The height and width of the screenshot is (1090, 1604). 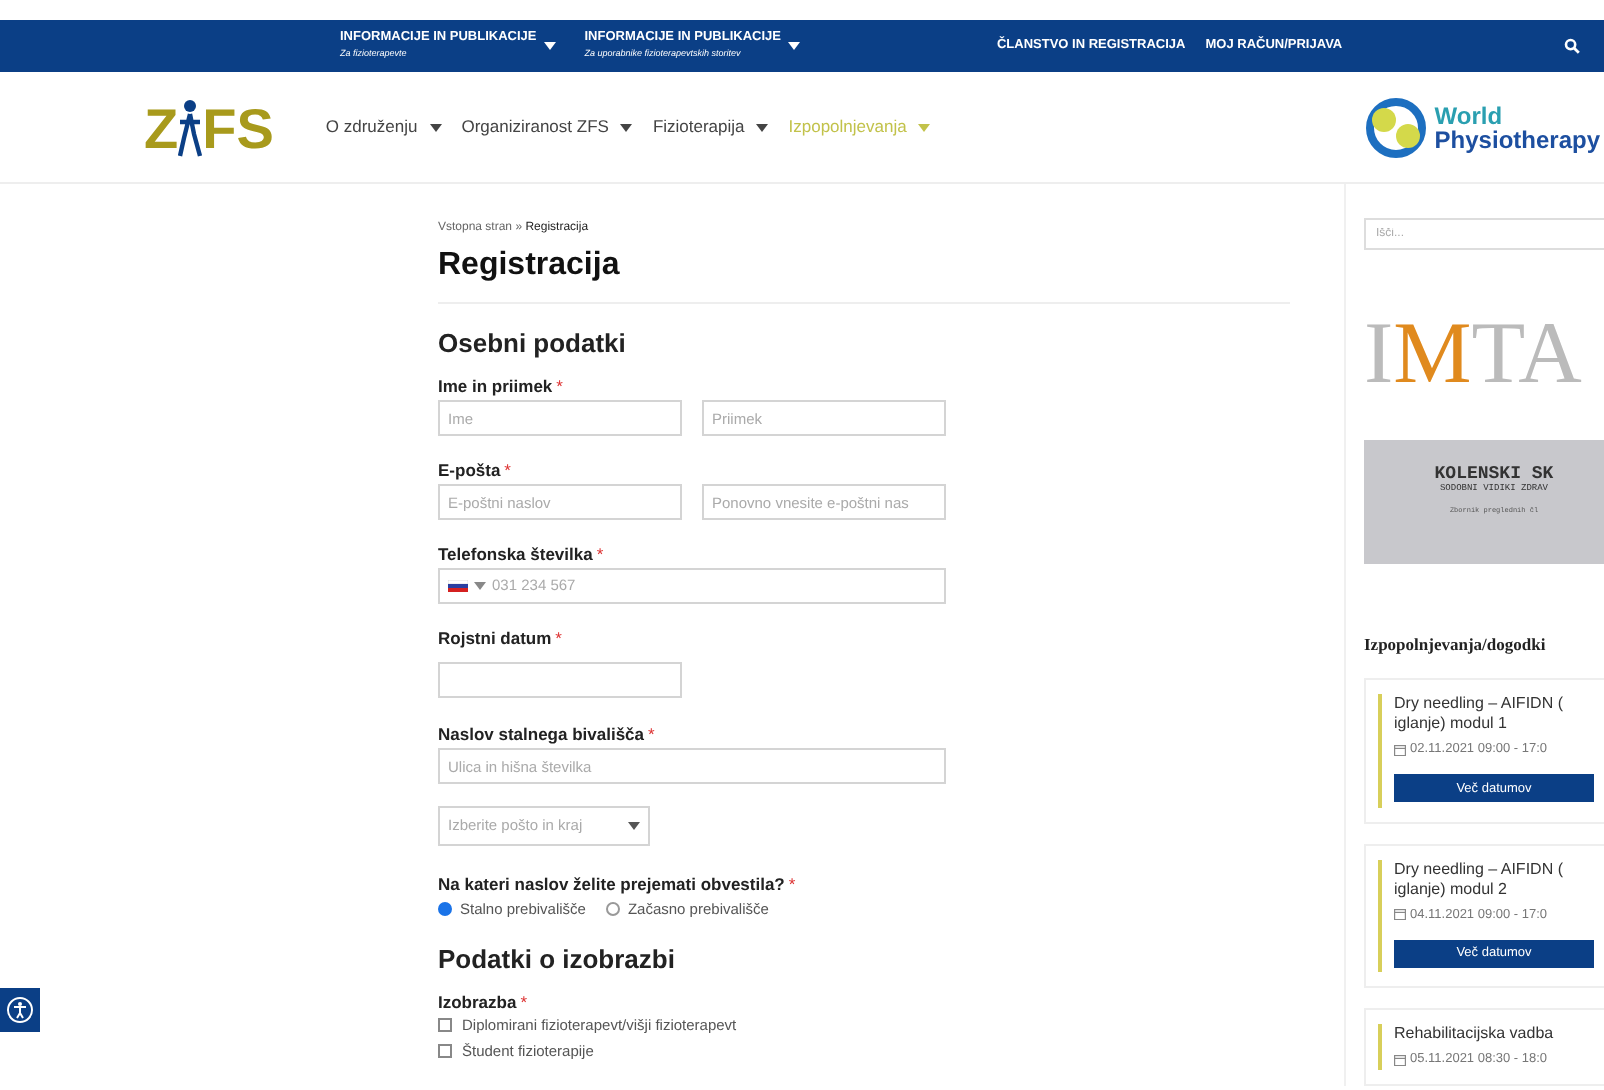 What do you see at coordinates (383, 127) in the screenshot?
I see `nav-item: O združenju` at bounding box center [383, 127].